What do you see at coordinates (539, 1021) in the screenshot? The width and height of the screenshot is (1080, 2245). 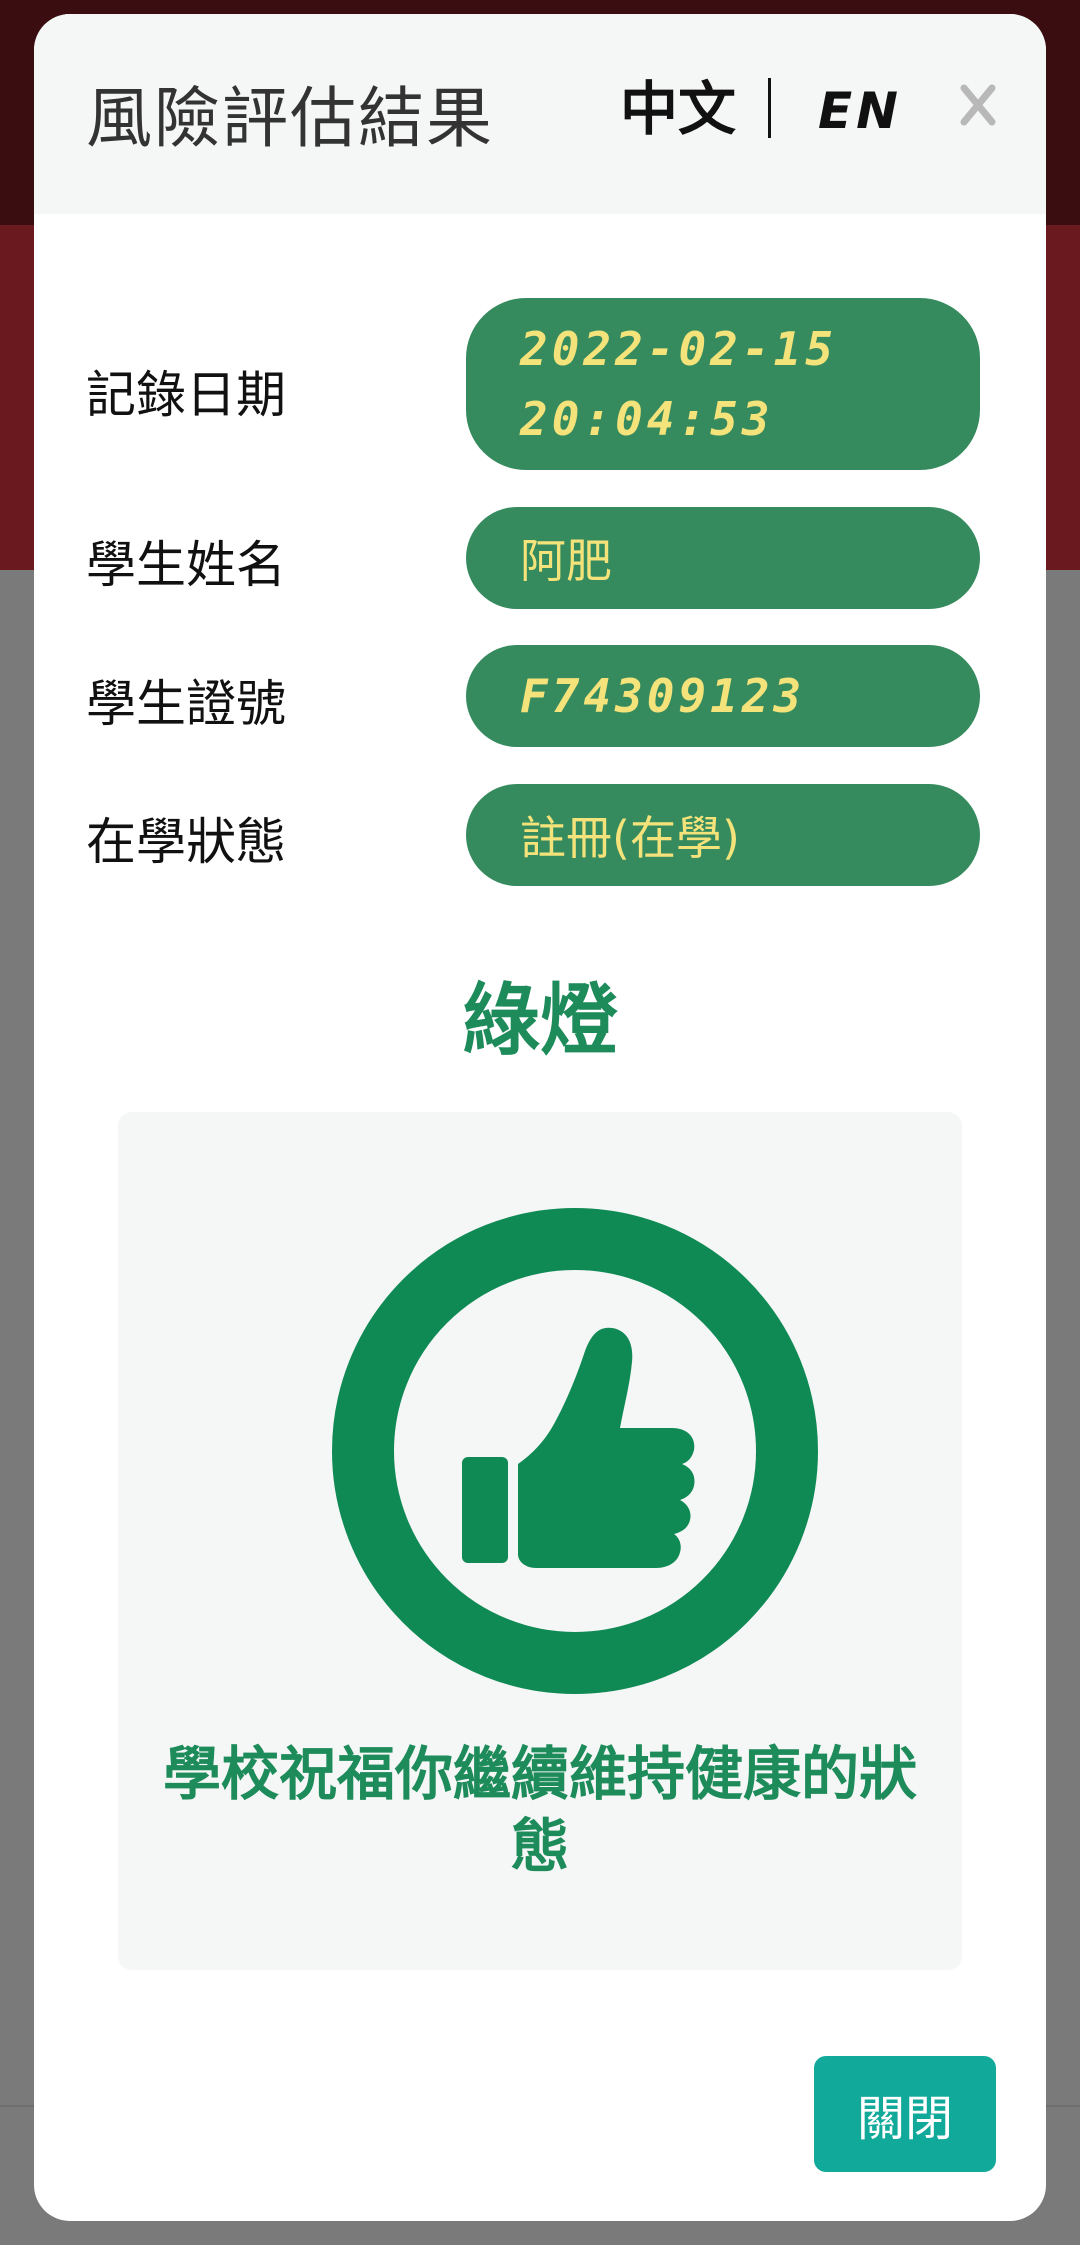 I see `risk-status-title: 綠燈` at bounding box center [539, 1021].